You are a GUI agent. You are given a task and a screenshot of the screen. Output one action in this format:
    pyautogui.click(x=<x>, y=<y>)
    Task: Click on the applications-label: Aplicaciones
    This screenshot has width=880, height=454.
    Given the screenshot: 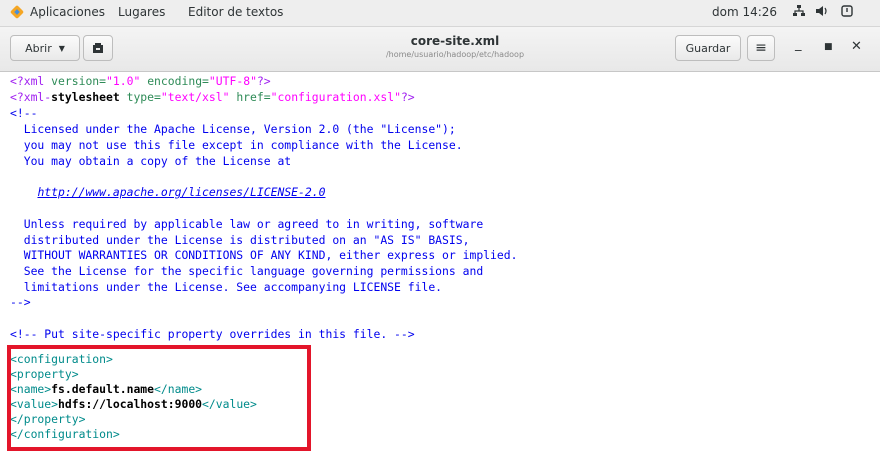 What is the action you would take?
    pyautogui.click(x=67, y=12)
    